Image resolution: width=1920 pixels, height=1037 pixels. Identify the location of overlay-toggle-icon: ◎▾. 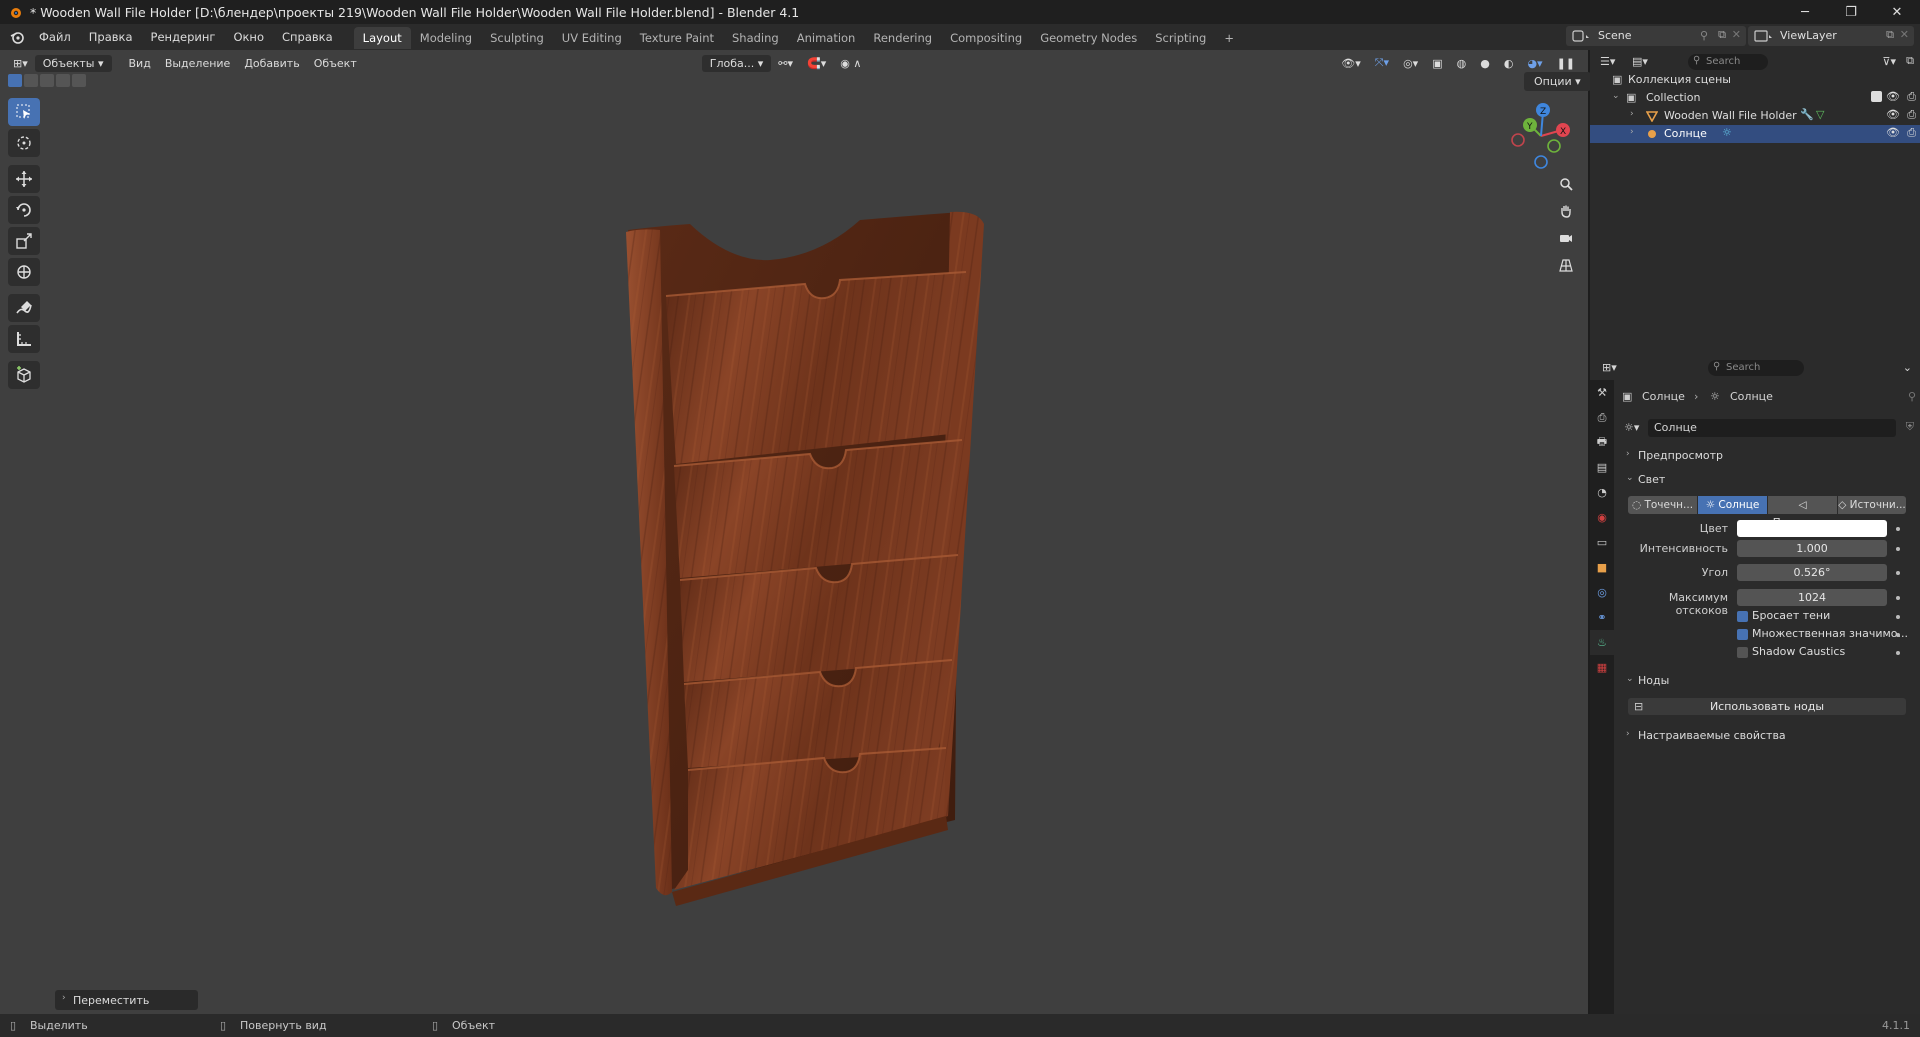
(1410, 63).